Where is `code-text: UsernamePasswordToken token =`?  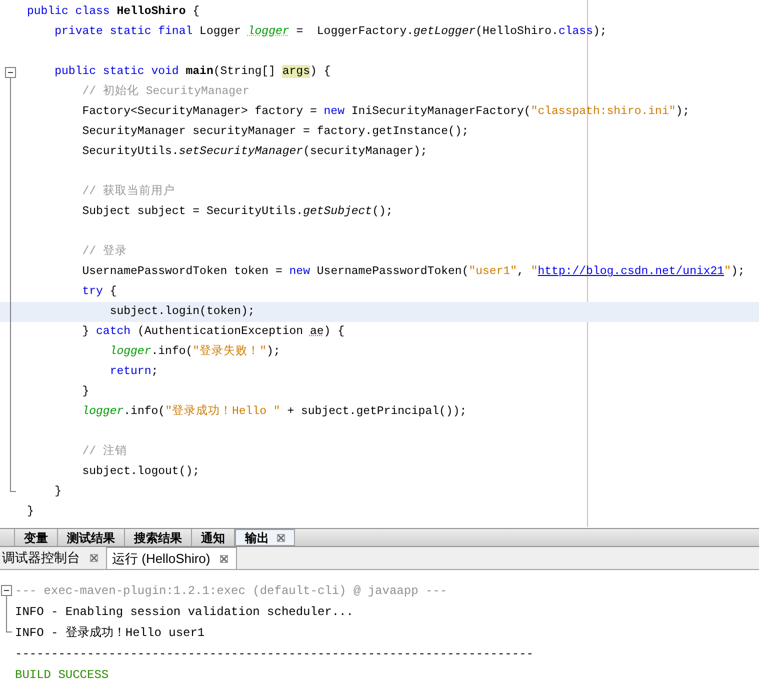
code-text: UsernamePasswordToken token = is located at coordinates (183, 271).